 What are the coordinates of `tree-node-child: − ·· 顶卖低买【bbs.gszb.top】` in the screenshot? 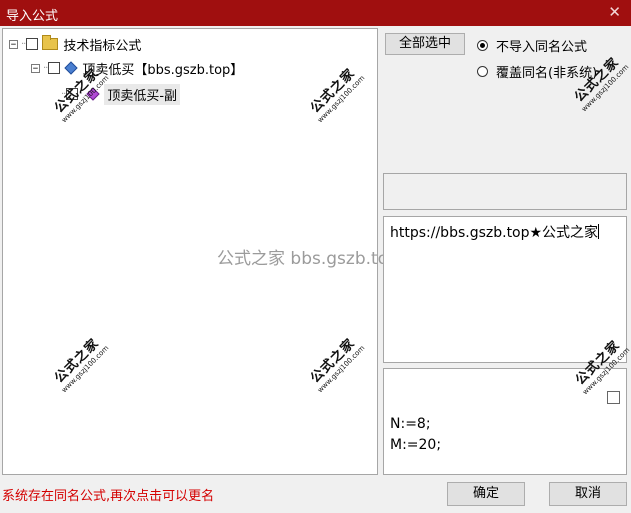 It's located at (137, 68).